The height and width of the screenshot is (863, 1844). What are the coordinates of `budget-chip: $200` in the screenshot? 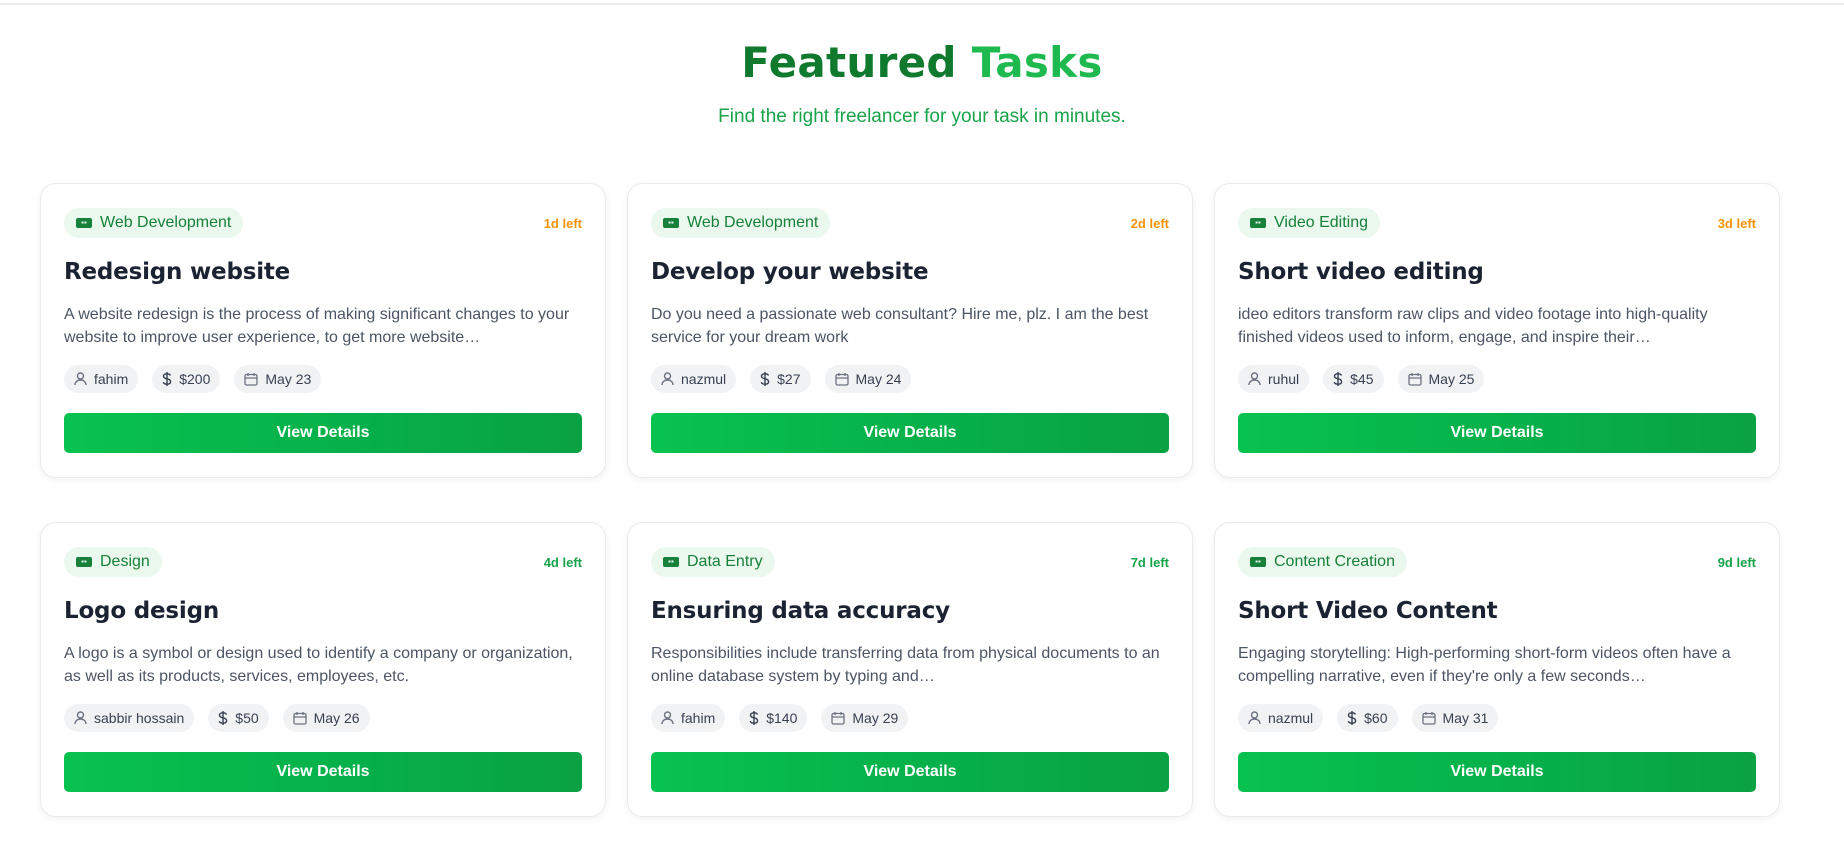 It's located at (186, 379).